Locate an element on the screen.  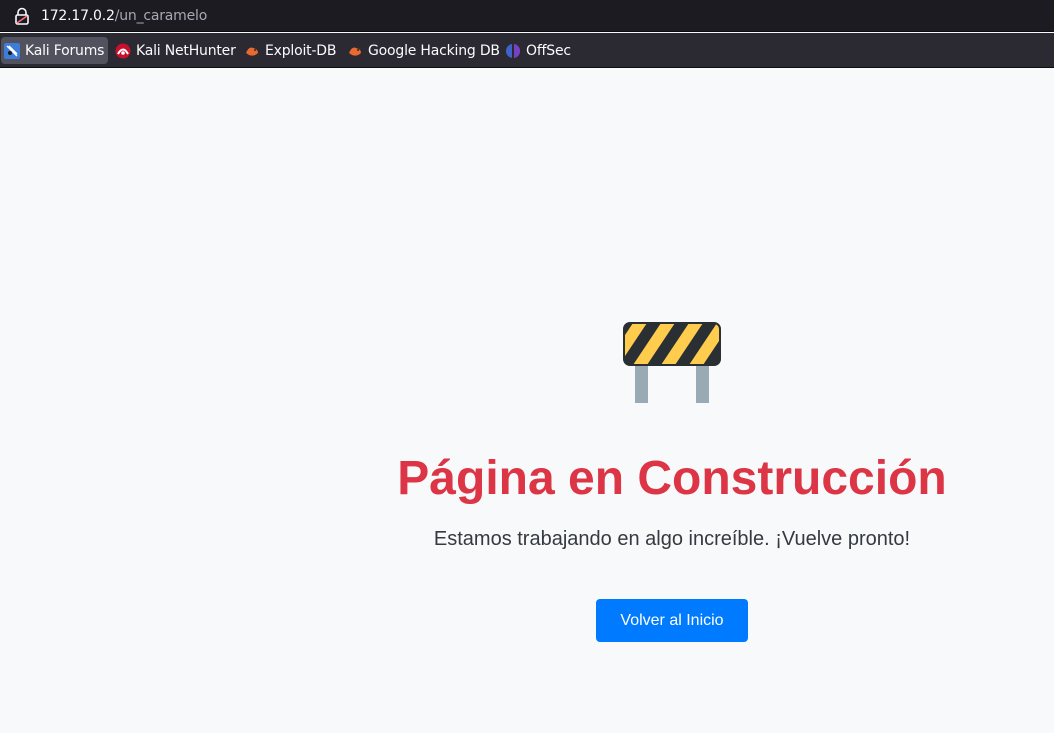
offsec-icon is located at coordinates (513, 50).